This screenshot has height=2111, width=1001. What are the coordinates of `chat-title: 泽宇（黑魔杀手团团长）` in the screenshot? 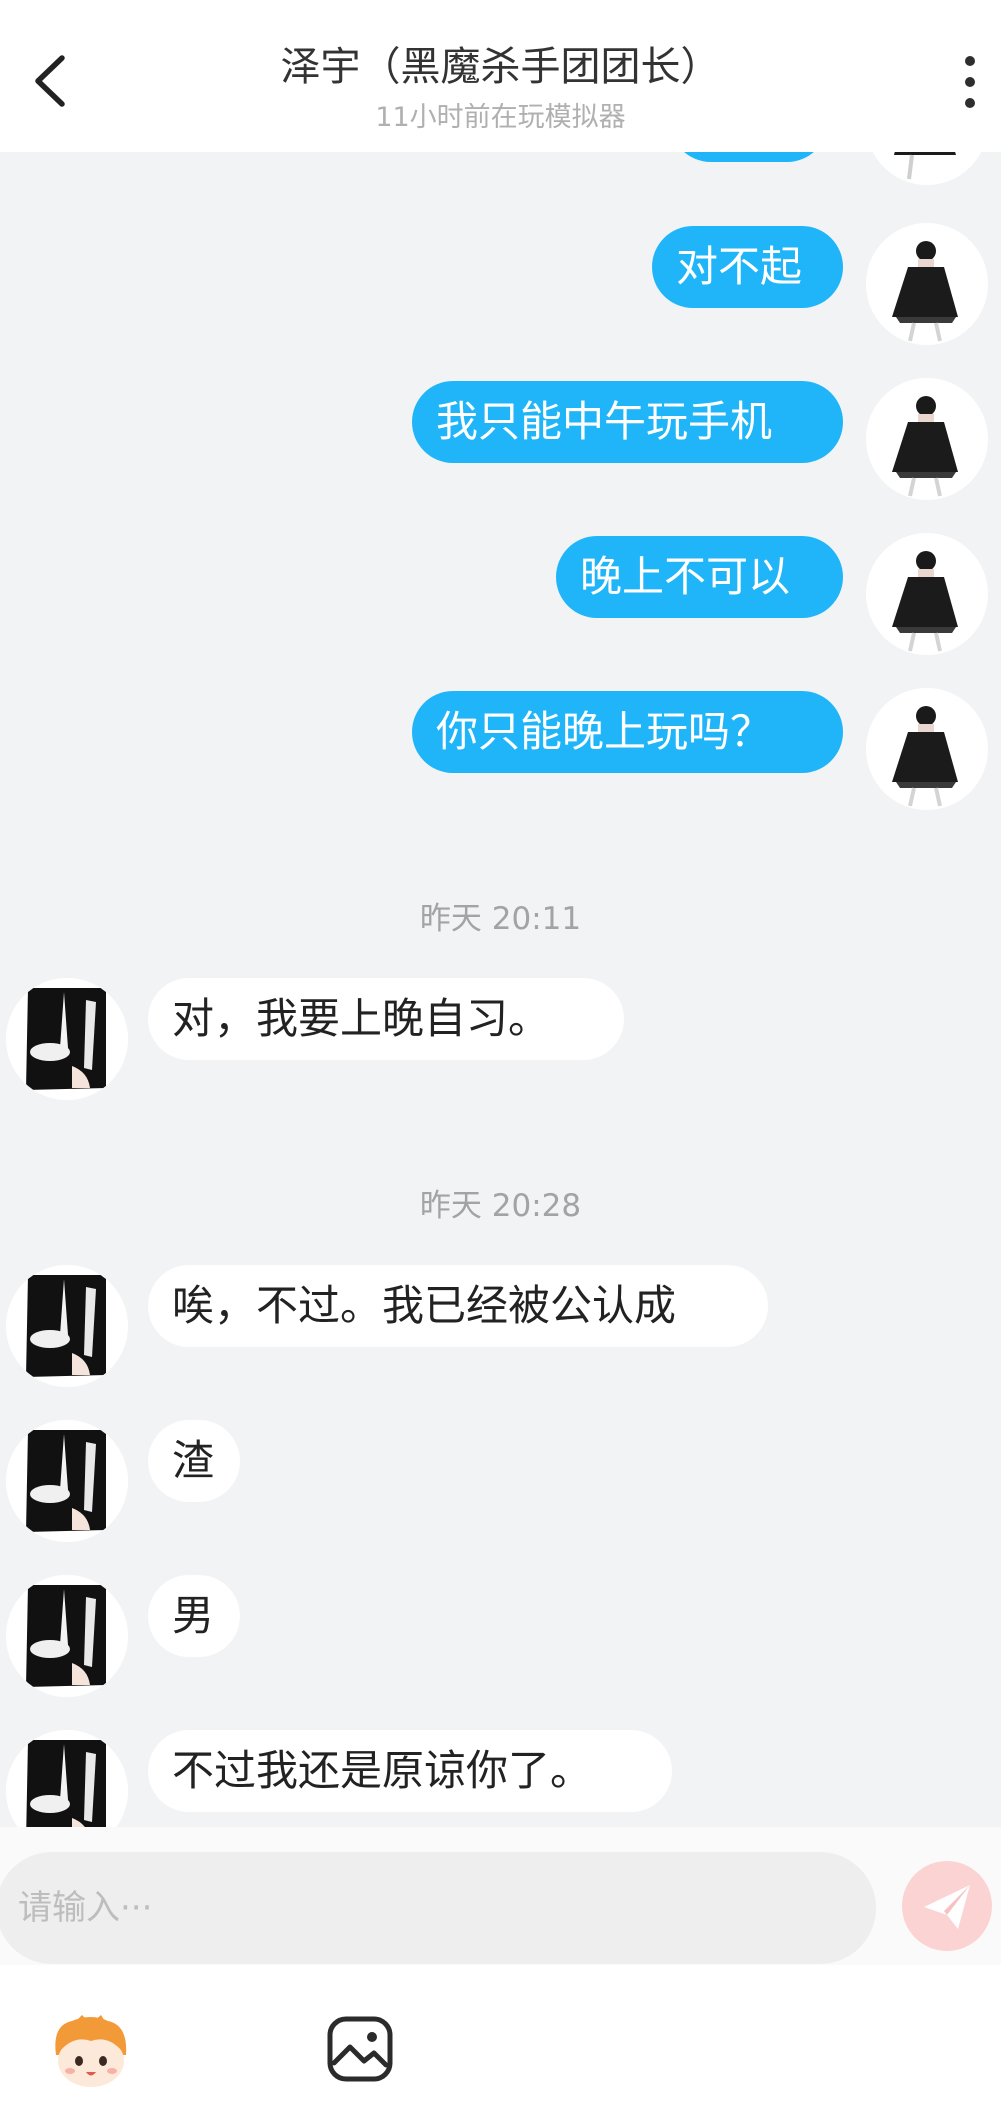 It's located at (500, 67).